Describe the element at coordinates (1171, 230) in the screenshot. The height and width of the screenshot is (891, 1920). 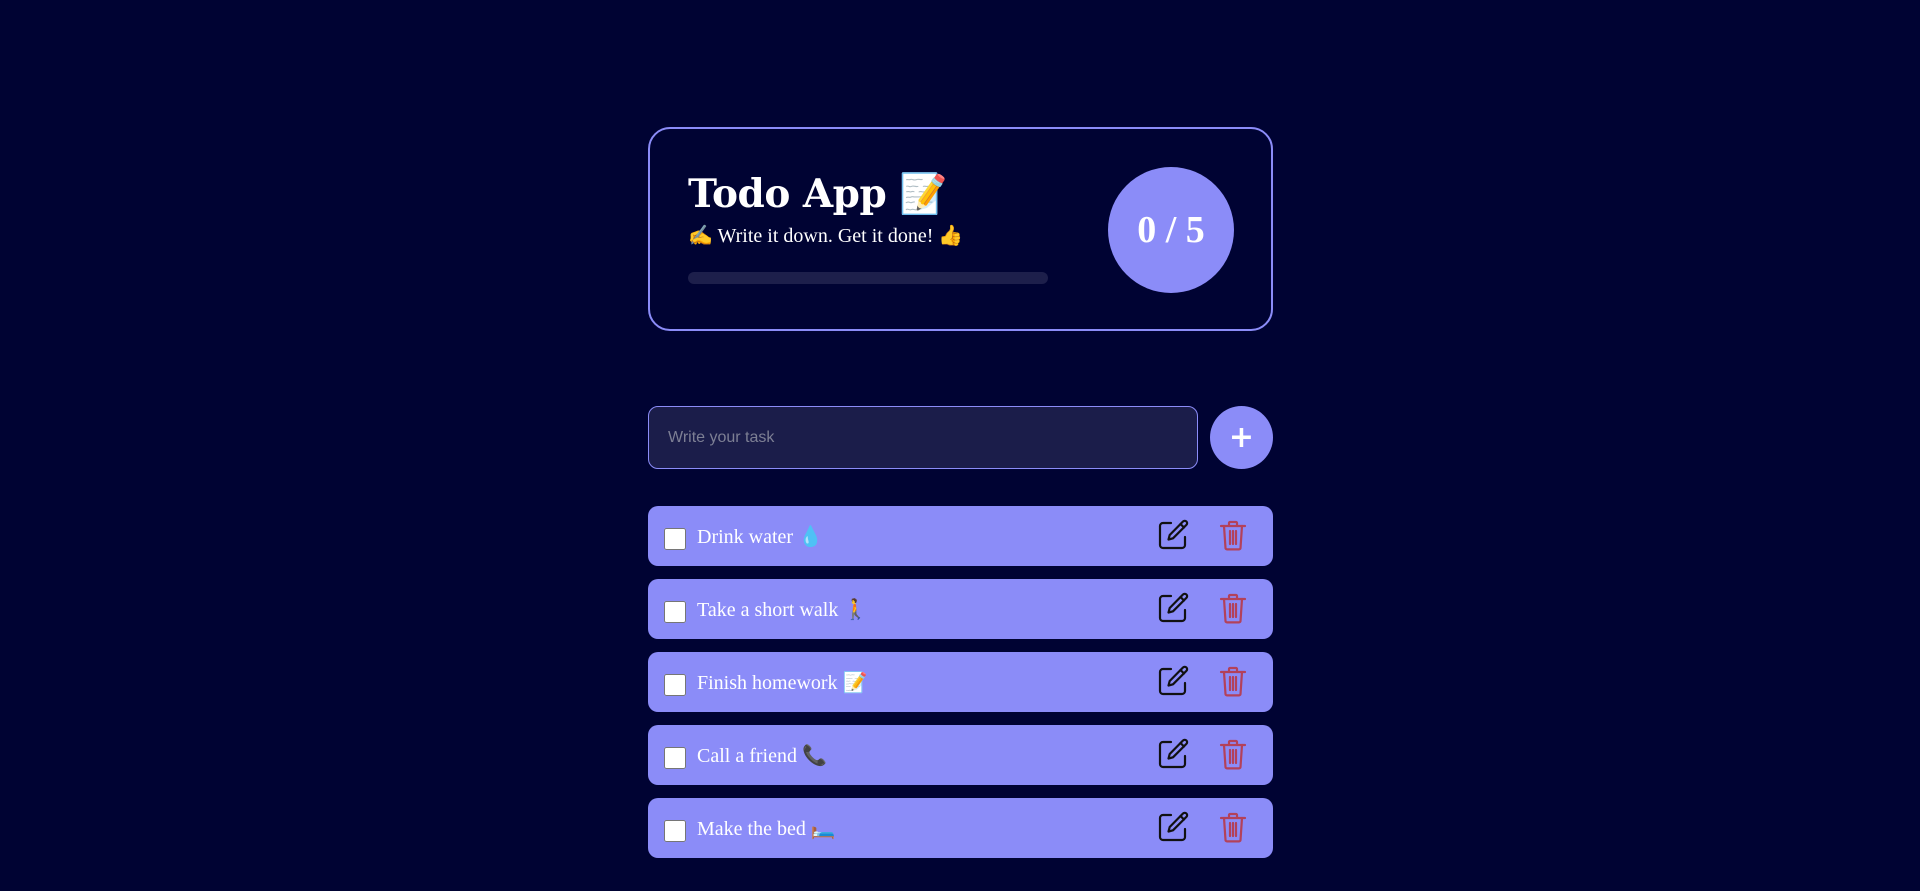
I see `task-counter: 0 / 5` at that location.